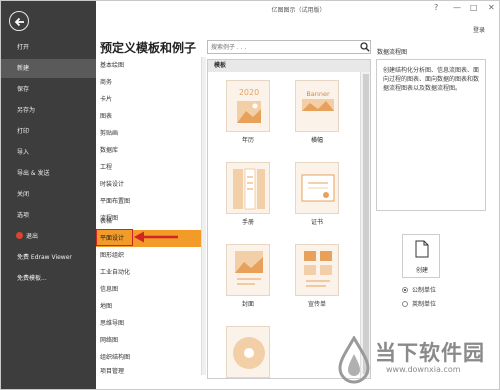 Image resolution: width=500 pixels, height=390 pixels. Describe the element at coordinates (149, 184) in the screenshot. I see `category-item: 时装设计` at that location.